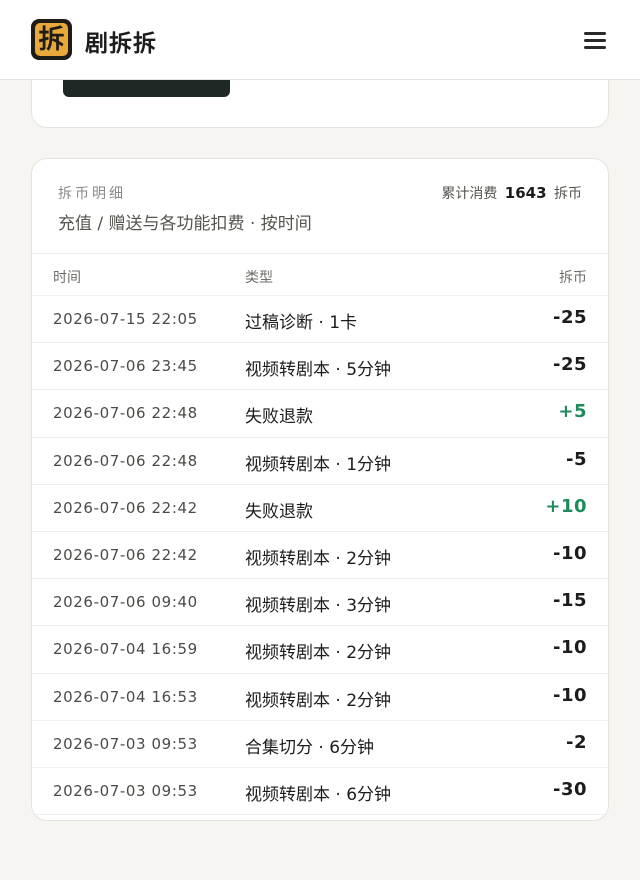  I want to click on column-type: 类型, so click(259, 278).